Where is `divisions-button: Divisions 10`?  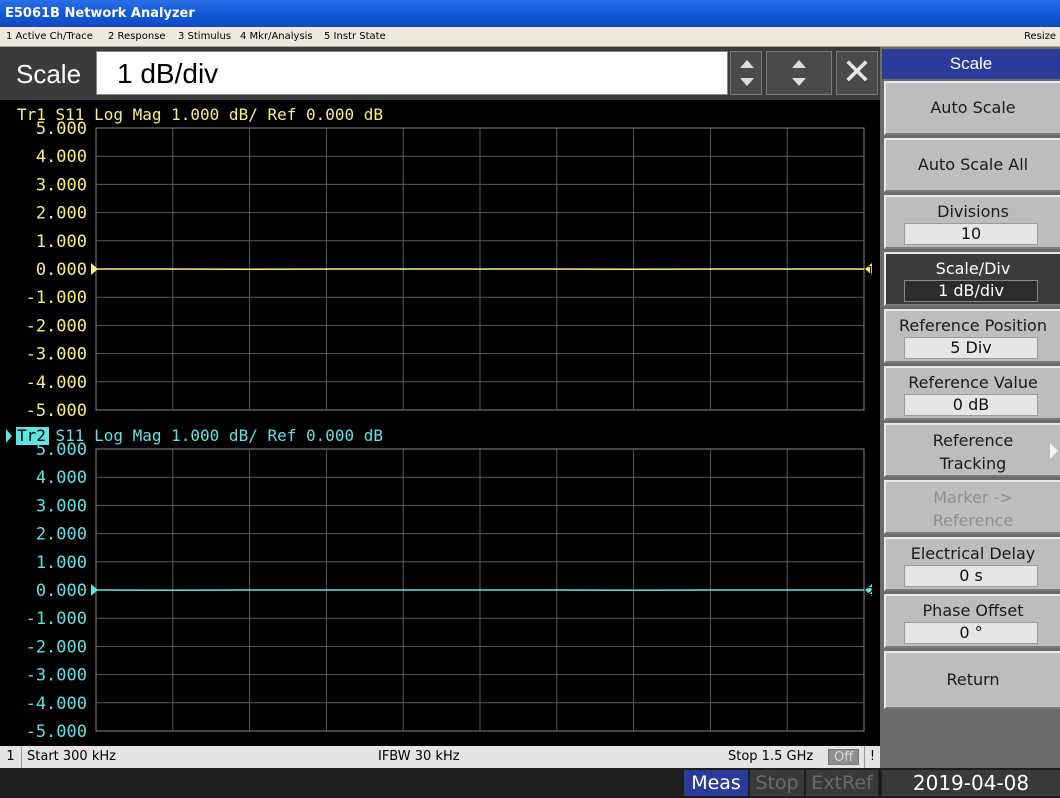
divisions-button: Divisions 10 is located at coordinates (972, 222).